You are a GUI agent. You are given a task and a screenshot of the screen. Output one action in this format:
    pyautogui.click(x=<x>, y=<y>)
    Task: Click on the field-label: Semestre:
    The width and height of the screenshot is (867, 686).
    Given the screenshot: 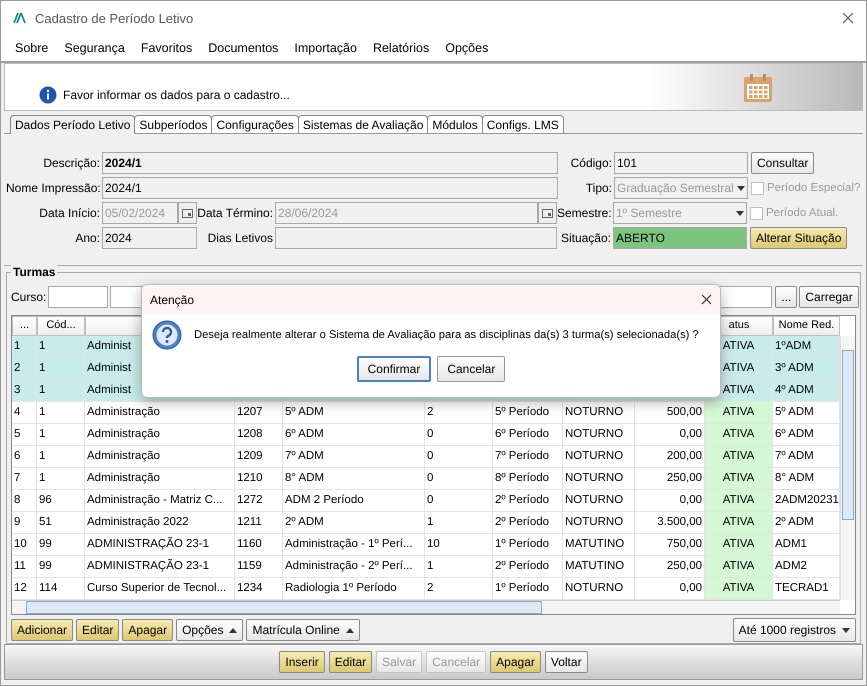 What is the action you would take?
    pyautogui.click(x=585, y=213)
    